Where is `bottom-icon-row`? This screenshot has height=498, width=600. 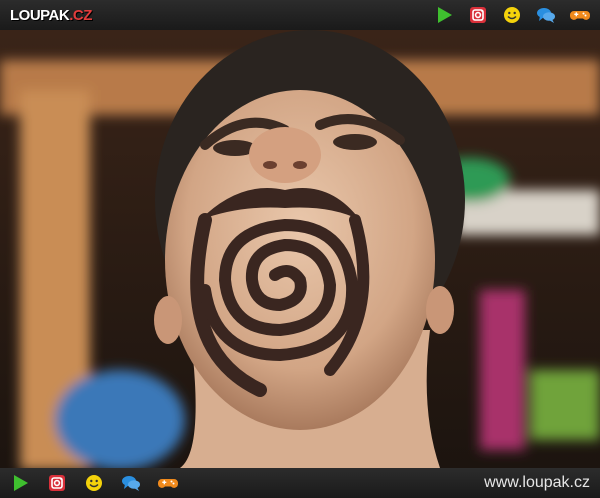
bottom-icon-row is located at coordinates (94, 483).